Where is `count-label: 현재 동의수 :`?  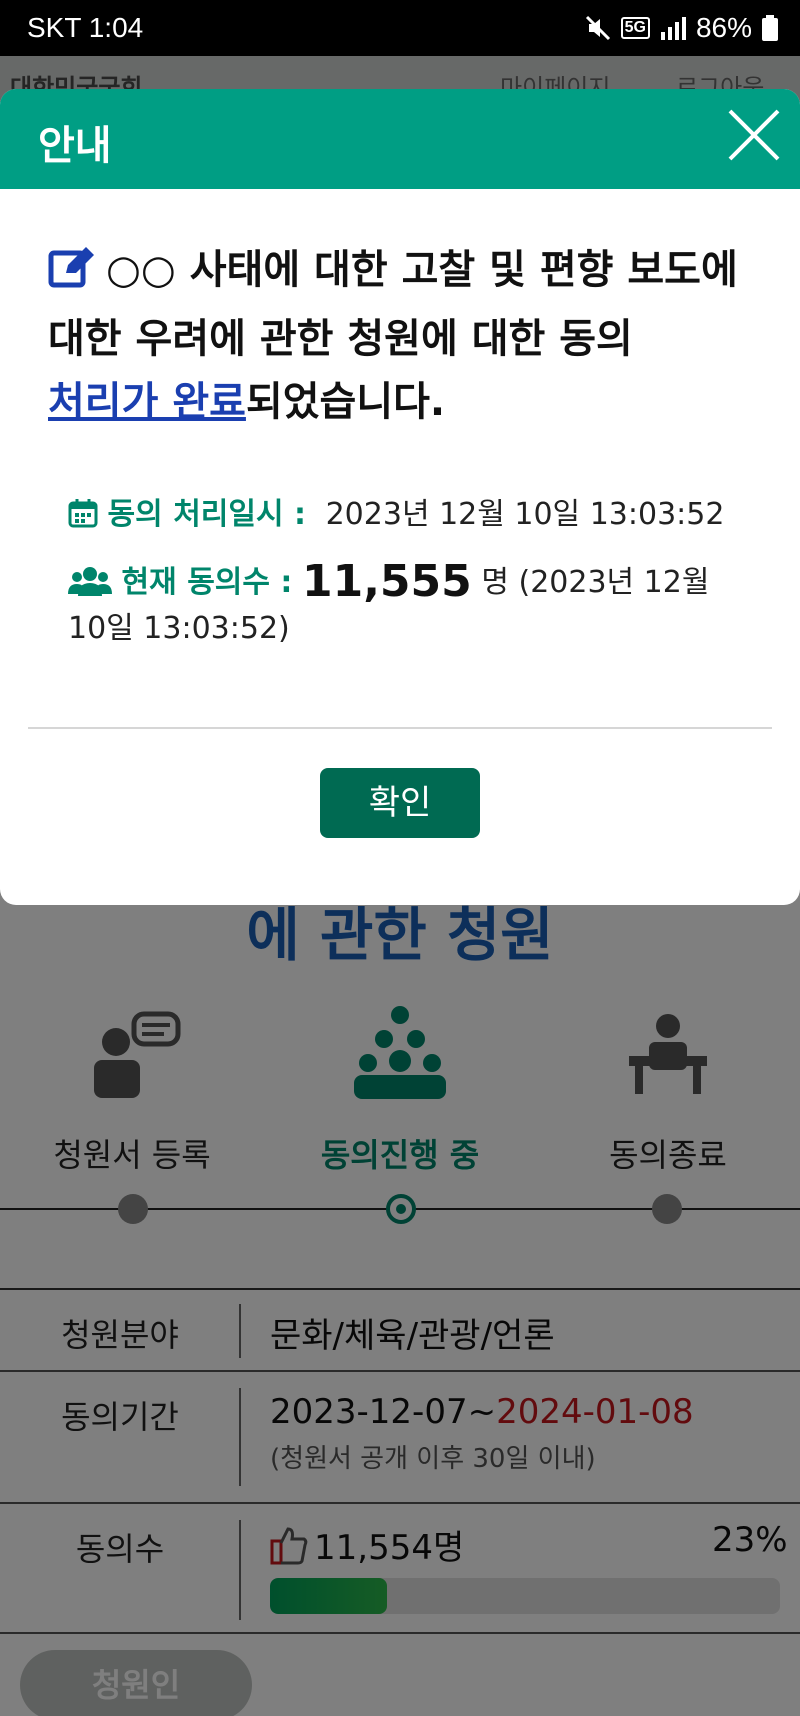
count-label: 현재 동의수 : is located at coordinates (207, 582).